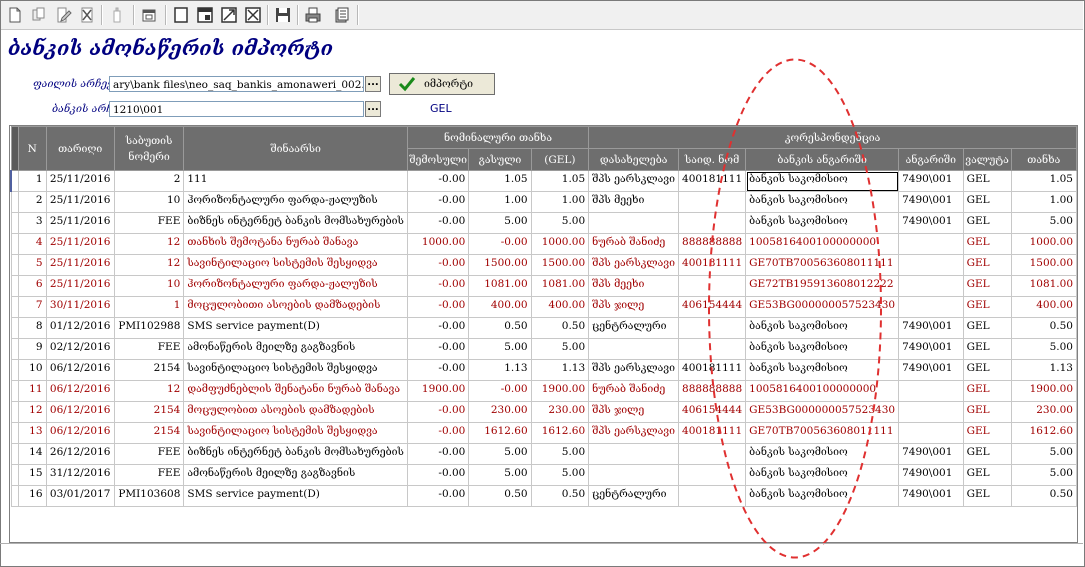  I want to click on col-currency: ვალუტა, so click(987, 159).